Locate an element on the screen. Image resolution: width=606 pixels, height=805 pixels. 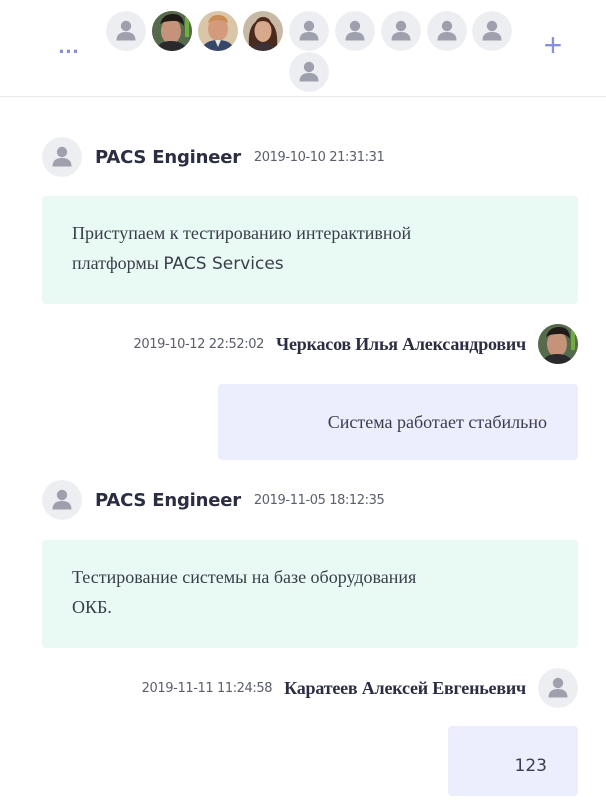
participants-header: … + is located at coordinates (303, 48).